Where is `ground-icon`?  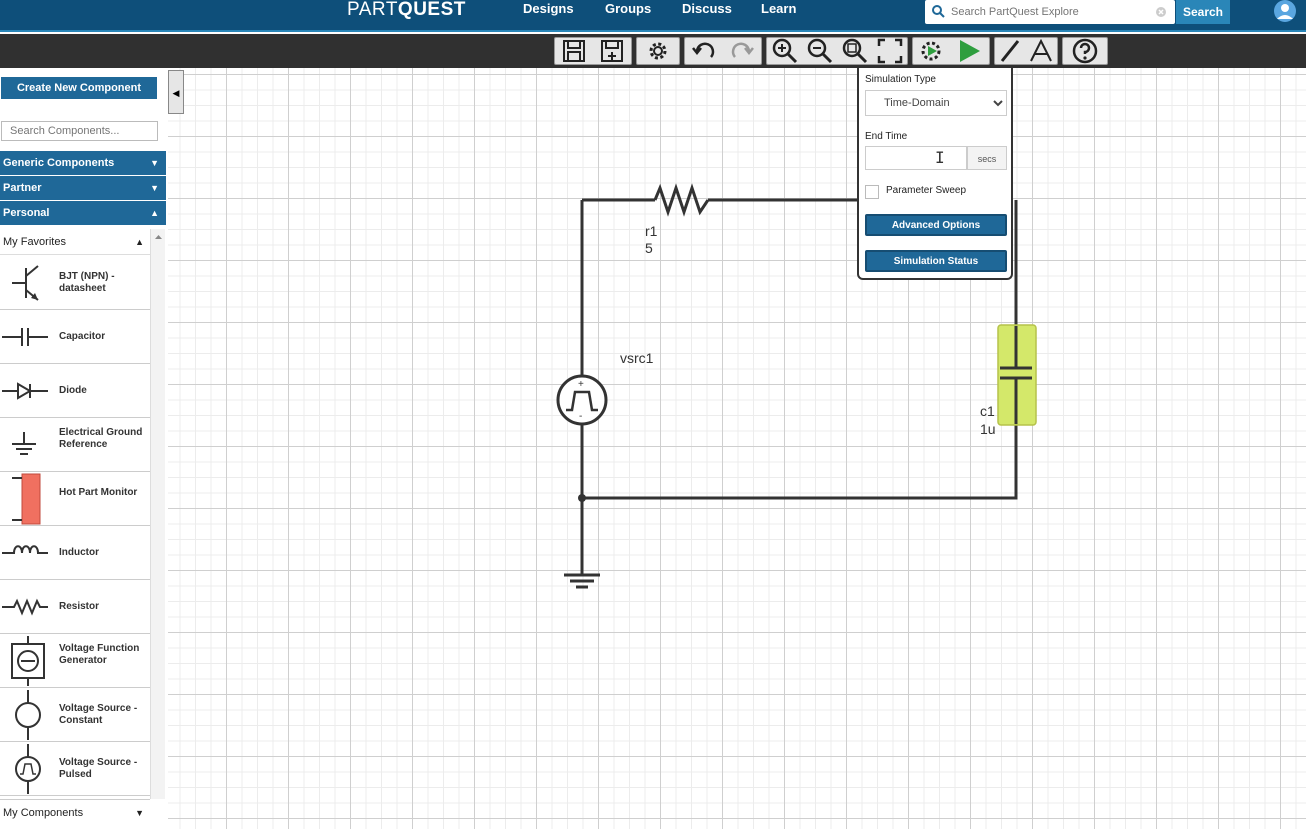
ground-icon is located at coordinates (24, 443).